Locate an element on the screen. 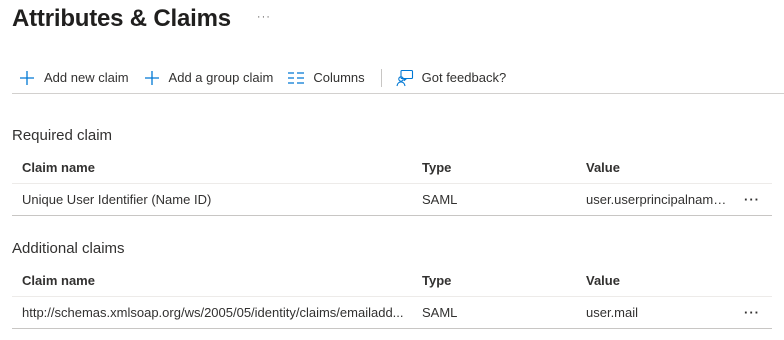 The height and width of the screenshot is (340, 784). add-group-claim-button: Add a group claim is located at coordinates (209, 78).